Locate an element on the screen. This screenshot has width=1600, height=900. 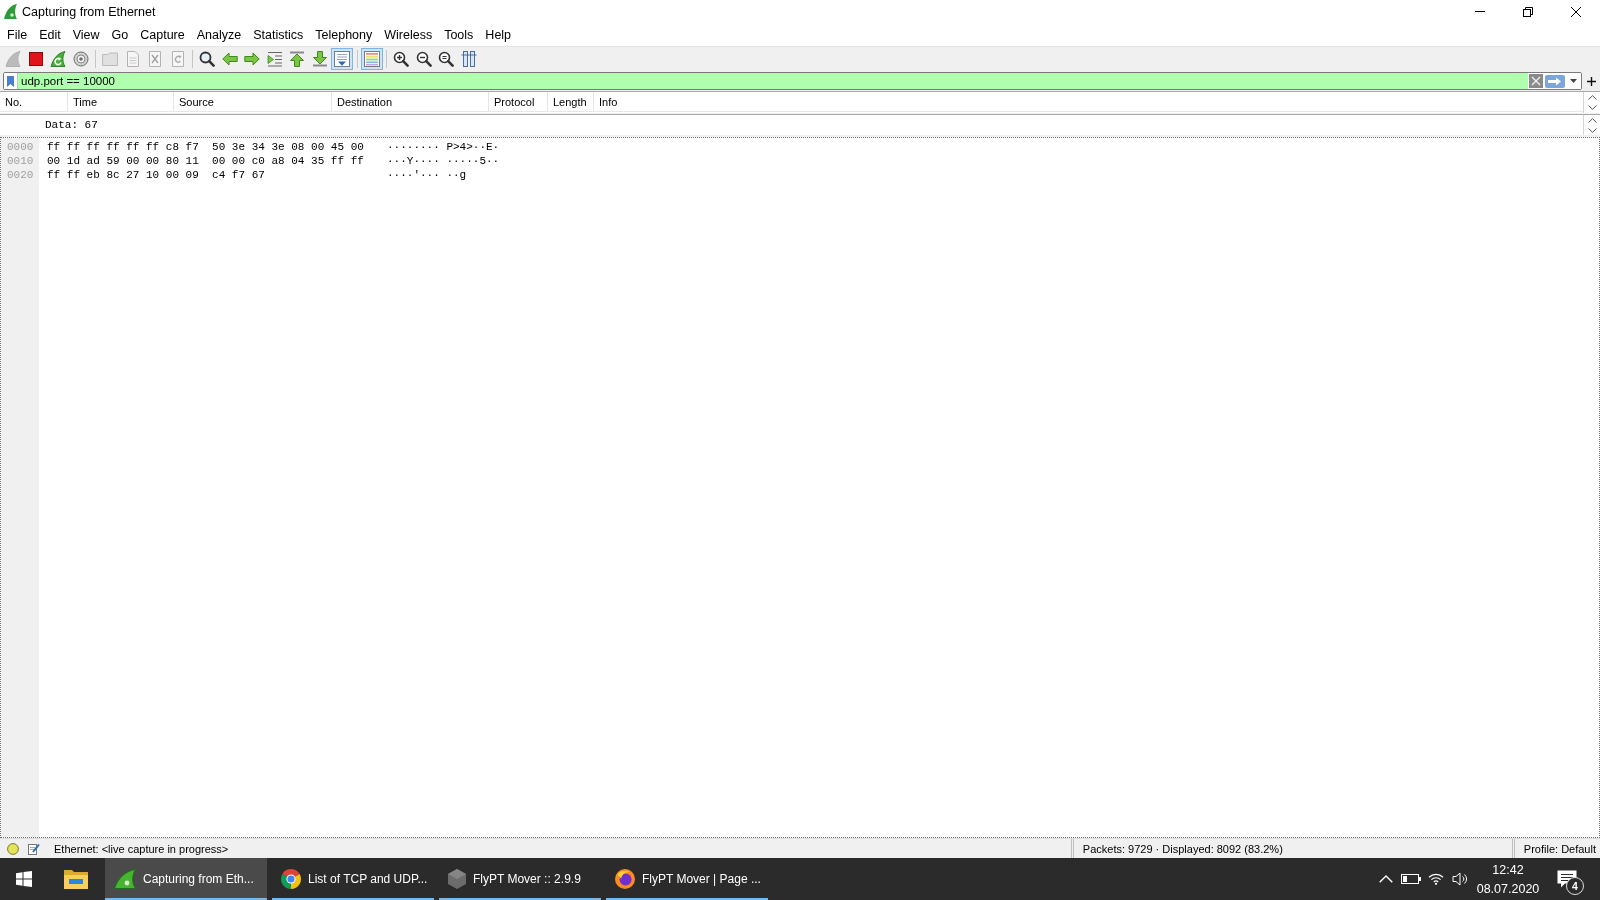
cube-icon is located at coordinates (457, 879).